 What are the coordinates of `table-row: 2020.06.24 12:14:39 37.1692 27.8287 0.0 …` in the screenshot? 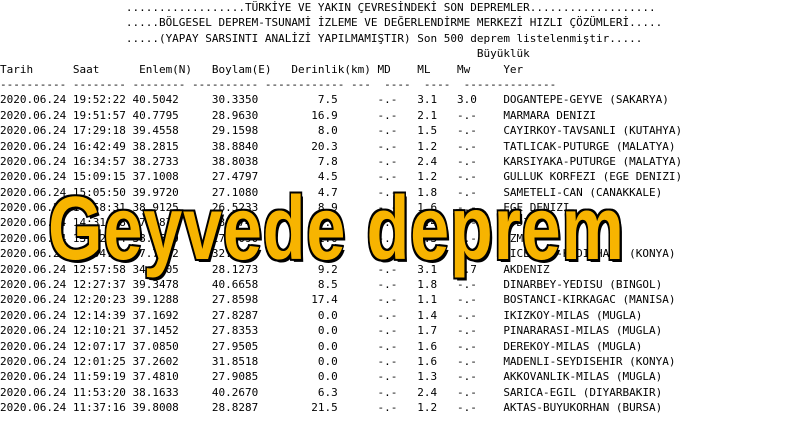 It's located at (321, 315).